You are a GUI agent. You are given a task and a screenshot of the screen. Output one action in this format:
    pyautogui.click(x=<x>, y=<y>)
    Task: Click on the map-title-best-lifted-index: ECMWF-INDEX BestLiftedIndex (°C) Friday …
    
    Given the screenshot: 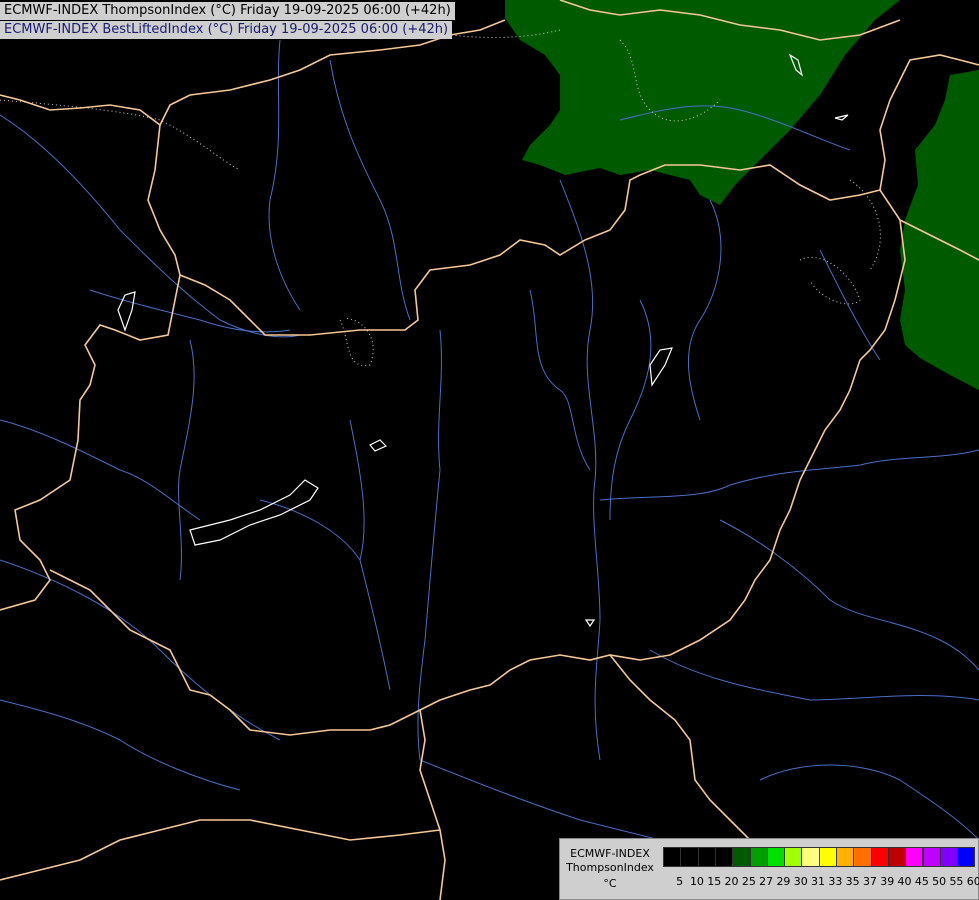 What is the action you would take?
    pyautogui.click(x=226, y=30)
    